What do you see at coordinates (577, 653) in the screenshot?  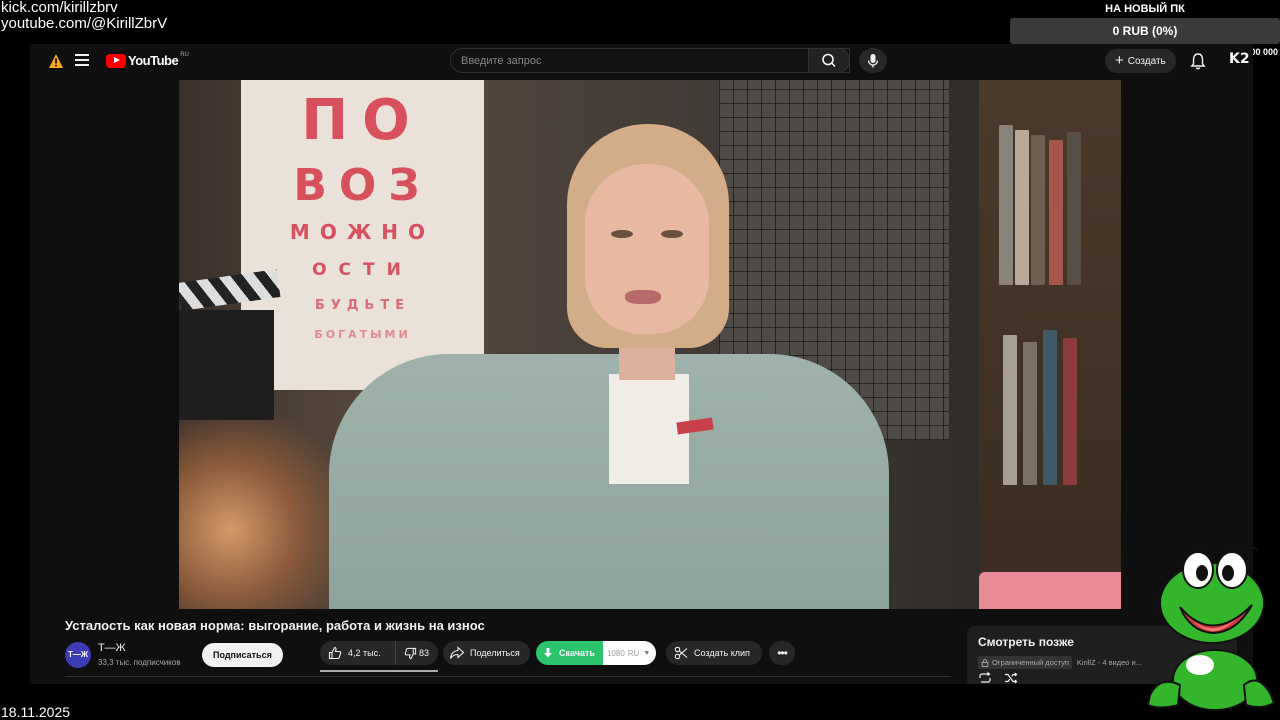 I see `download-label: Скачать` at bounding box center [577, 653].